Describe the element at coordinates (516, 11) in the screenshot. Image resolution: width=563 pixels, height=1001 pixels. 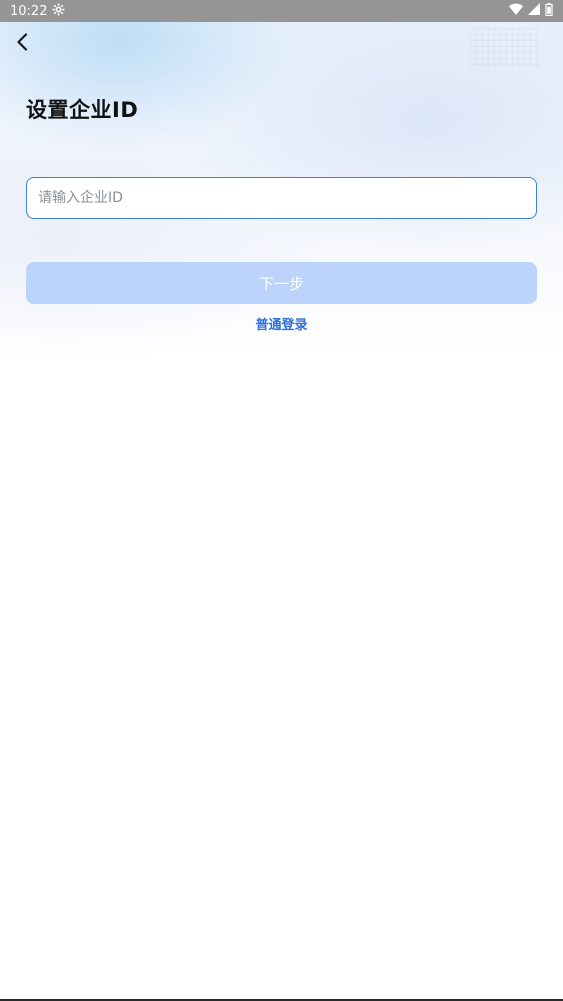
I see `wifi-icon` at that location.